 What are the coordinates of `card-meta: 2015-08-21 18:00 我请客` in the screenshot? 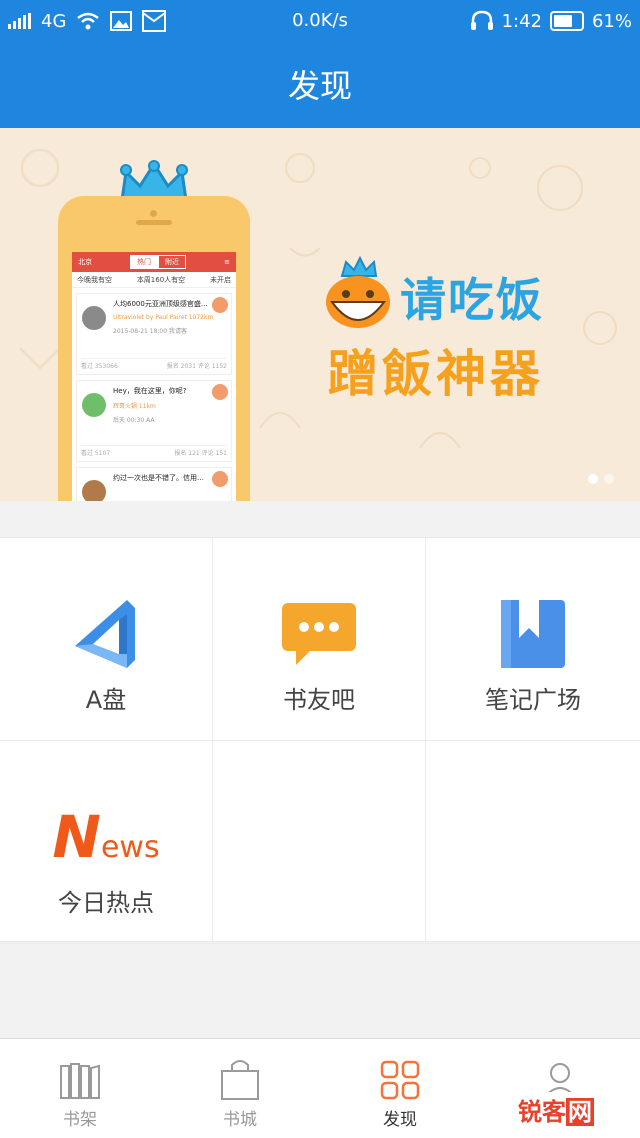 It's located at (150, 331).